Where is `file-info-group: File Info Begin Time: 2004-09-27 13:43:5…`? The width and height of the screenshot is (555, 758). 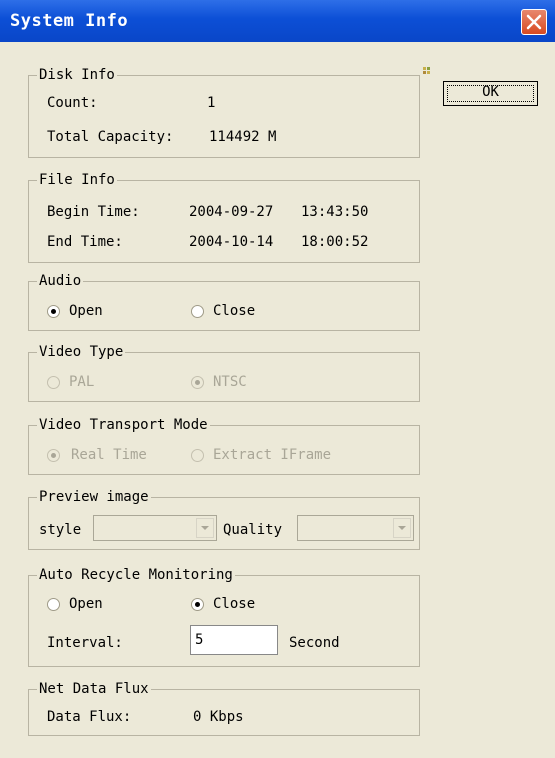
file-info-group: File Info Begin Time: 2004-09-27 13:43:5… is located at coordinates (224, 217).